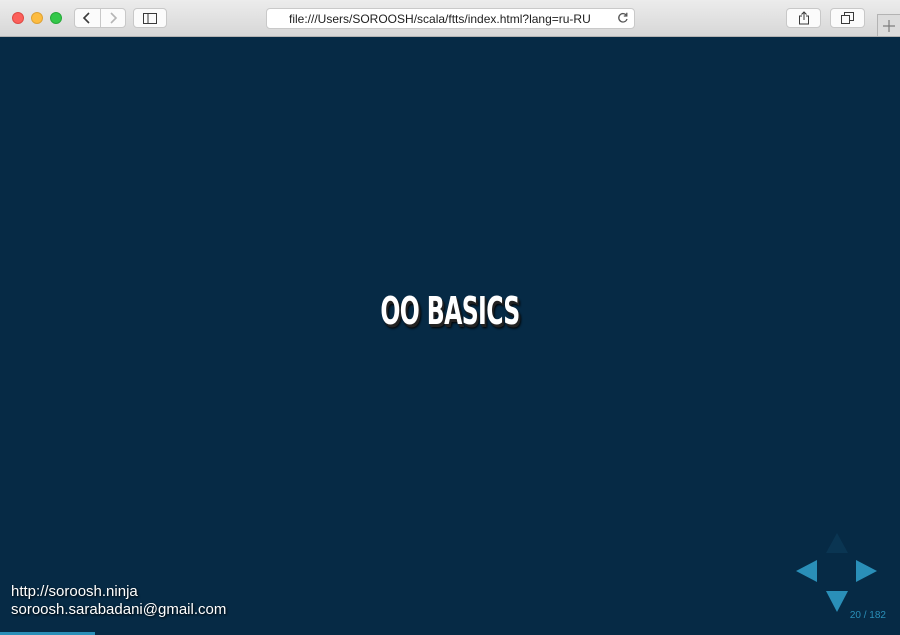  I want to click on minimize-window-button, so click(37, 18).